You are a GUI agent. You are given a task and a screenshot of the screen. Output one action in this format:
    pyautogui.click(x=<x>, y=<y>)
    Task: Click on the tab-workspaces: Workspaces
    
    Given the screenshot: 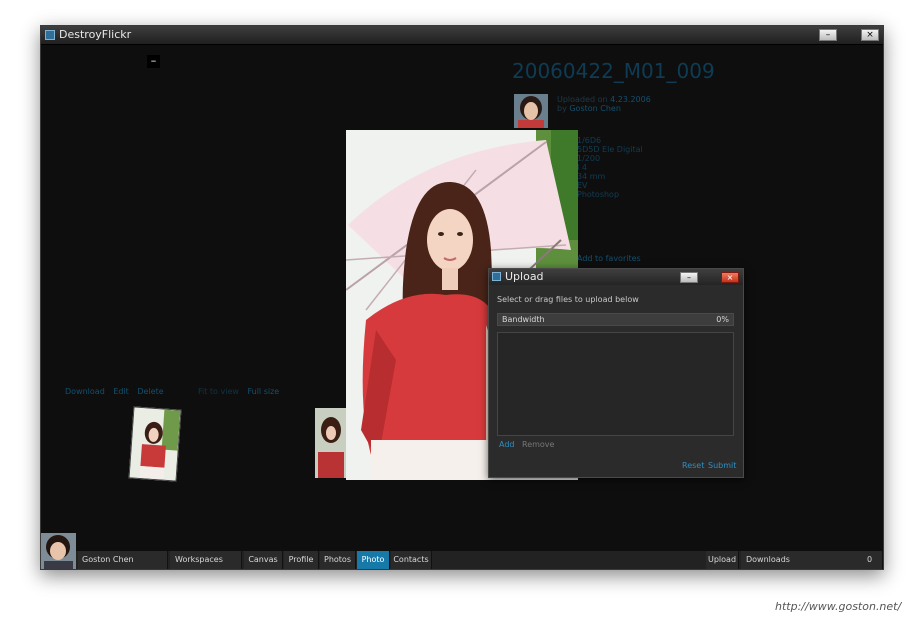 What is the action you would take?
    pyautogui.click(x=206, y=560)
    